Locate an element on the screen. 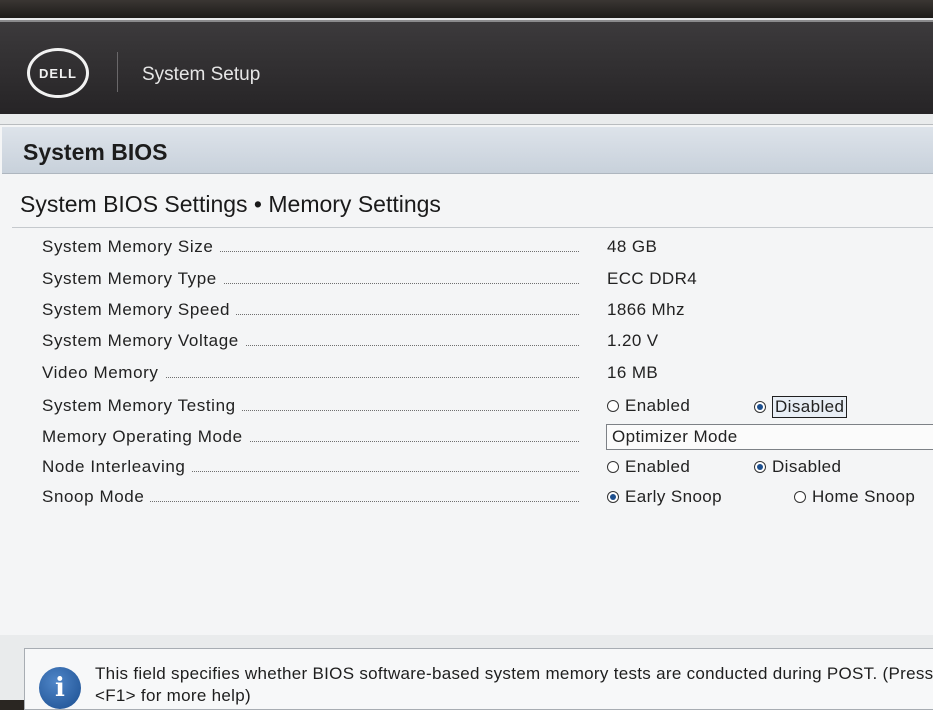 This screenshot has width=933, height=710. setting-row-memory-voltage: System Memory Voltage 1.20 V is located at coordinates (487, 344).